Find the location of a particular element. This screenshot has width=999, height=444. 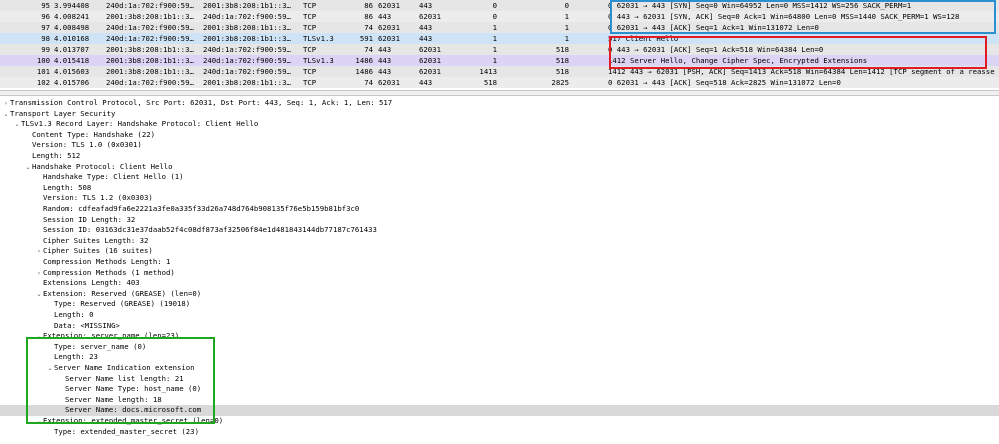

tree-item: Type: extended_master_secret (23) is located at coordinates (99, 432).